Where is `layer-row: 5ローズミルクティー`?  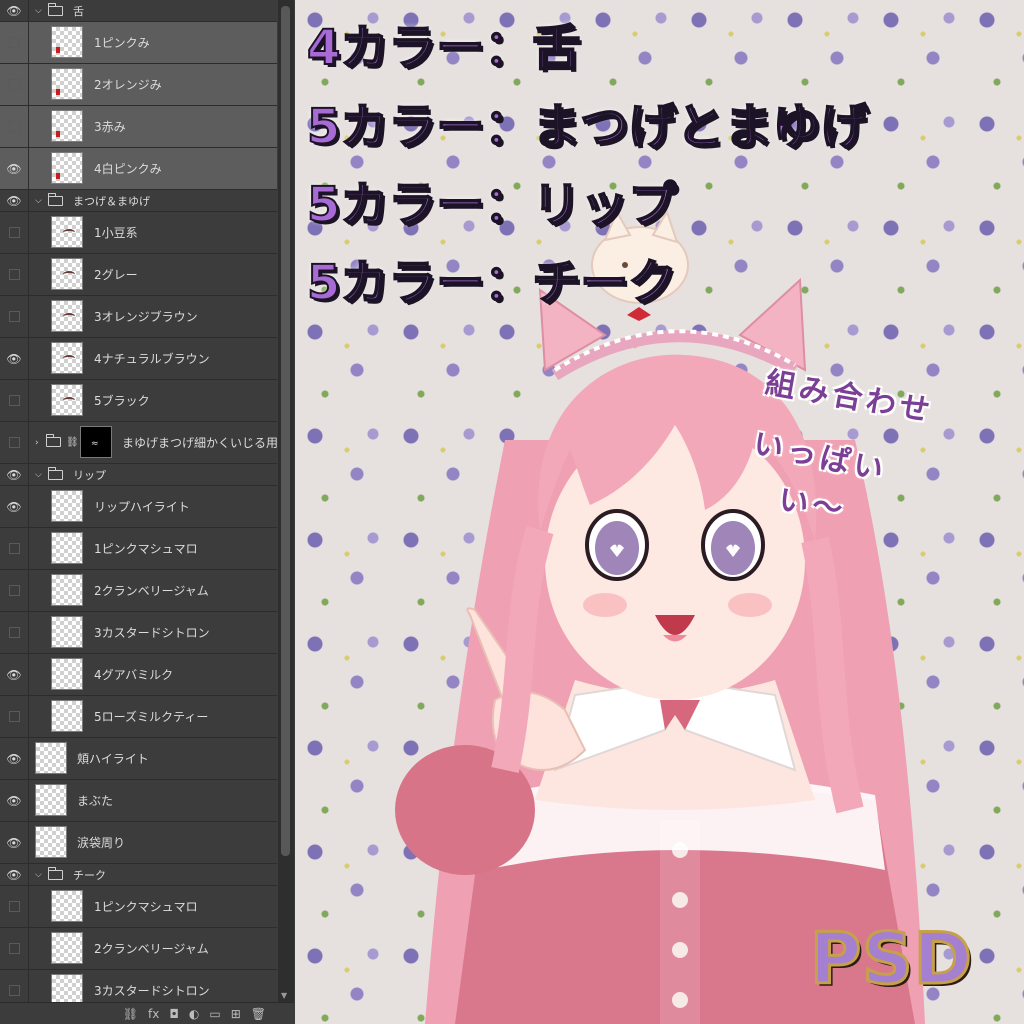
layer-row: 5ローズミルクティー is located at coordinates (138, 717).